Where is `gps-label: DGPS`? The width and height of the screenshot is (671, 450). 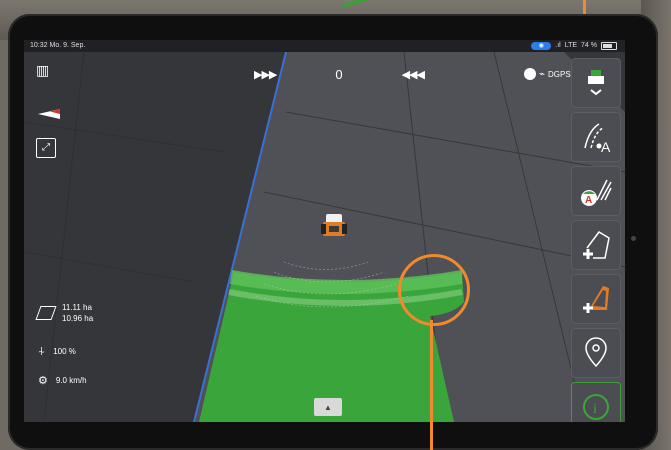
gps-label: DGPS is located at coordinates (559, 74).